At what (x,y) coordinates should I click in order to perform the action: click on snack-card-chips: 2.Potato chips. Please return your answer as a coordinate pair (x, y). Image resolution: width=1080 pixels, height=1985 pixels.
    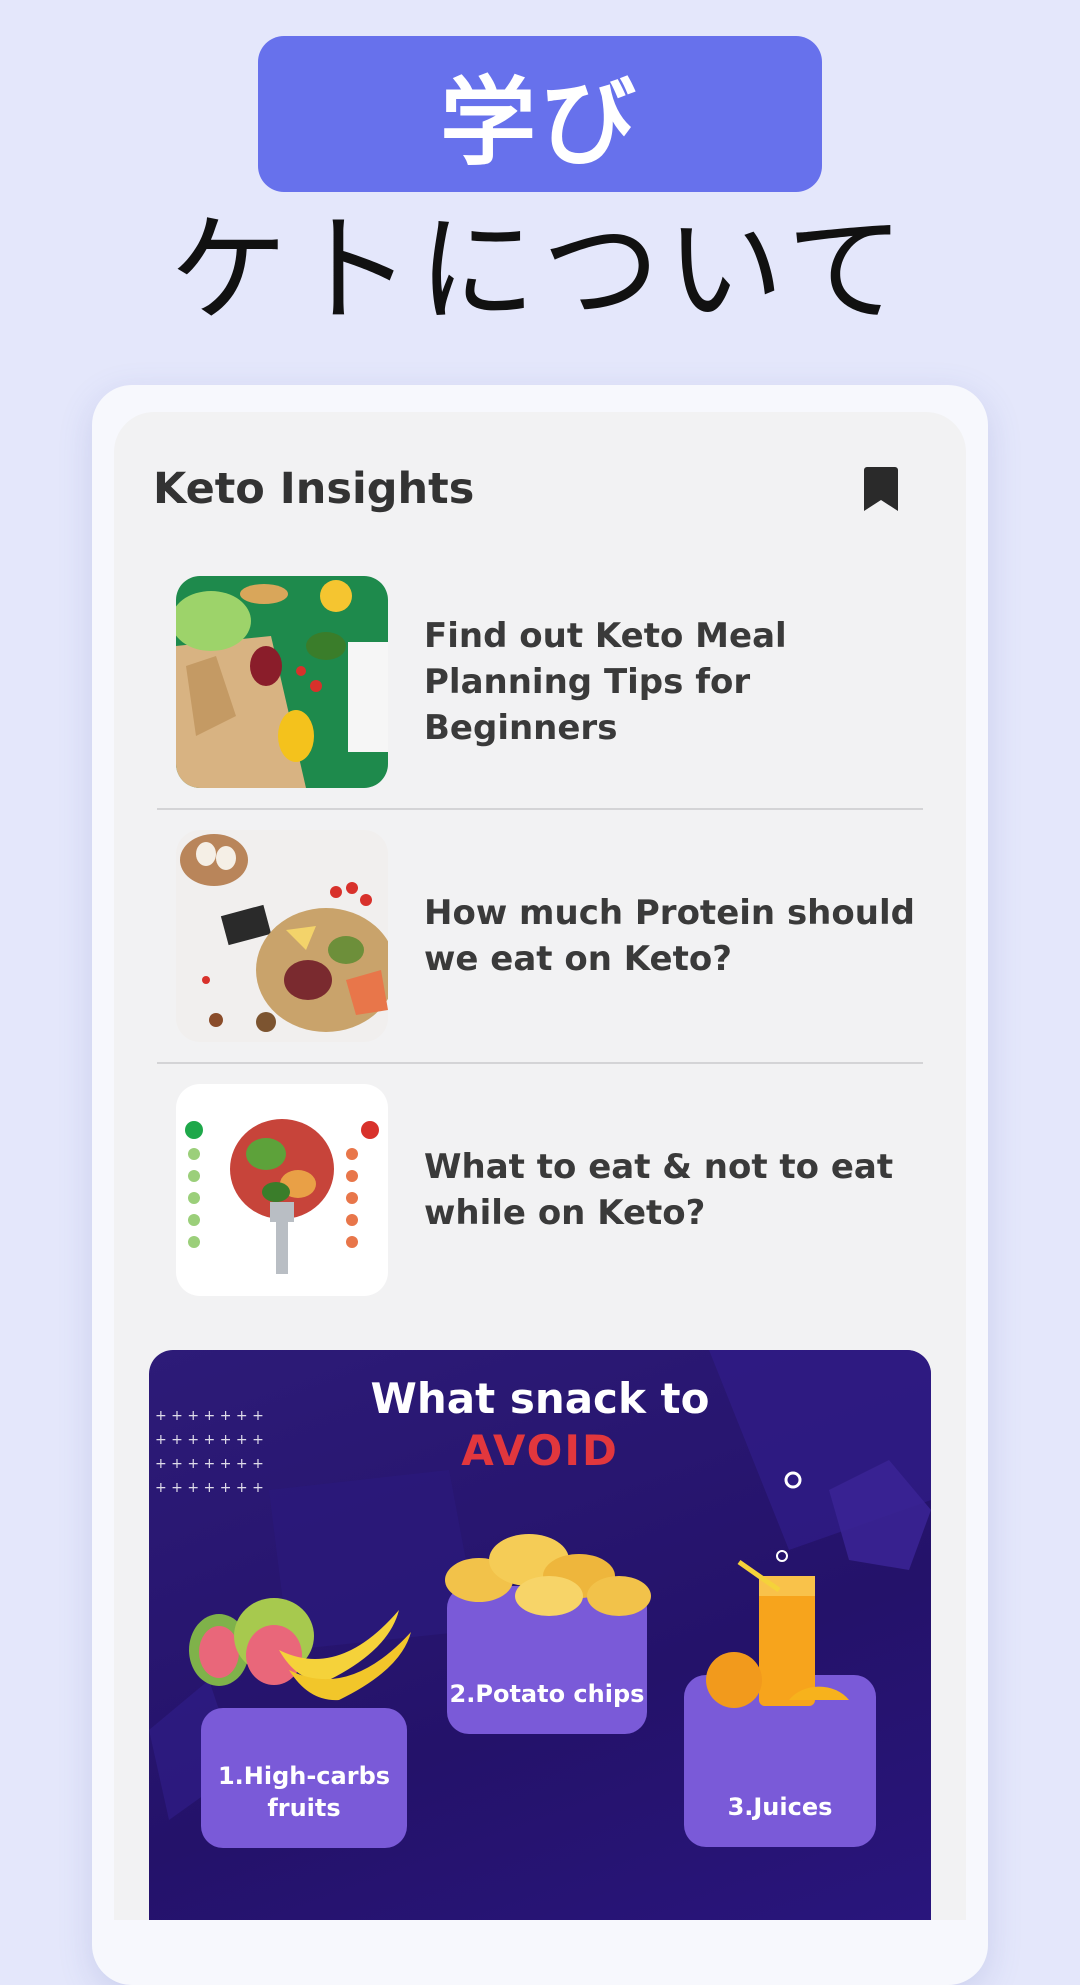
    Looking at the image, I should click on (547, 1660).